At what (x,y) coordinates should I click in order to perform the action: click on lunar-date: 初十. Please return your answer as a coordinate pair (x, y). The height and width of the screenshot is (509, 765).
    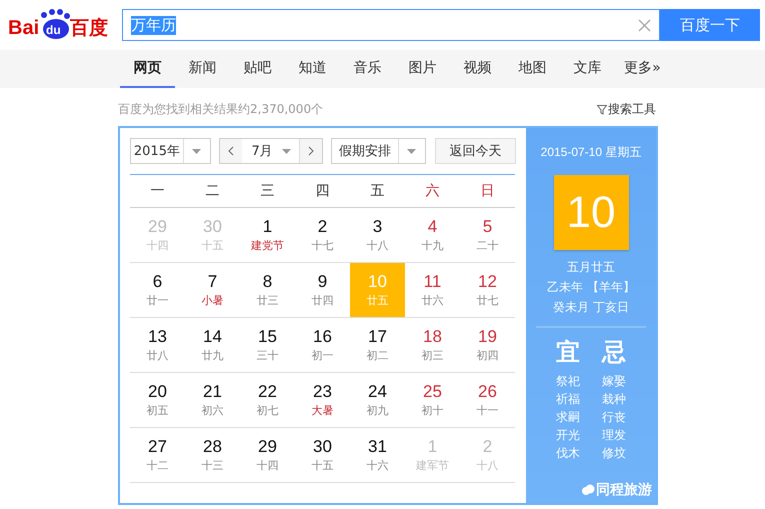
    Looking at the image, I should click on (433, 411).